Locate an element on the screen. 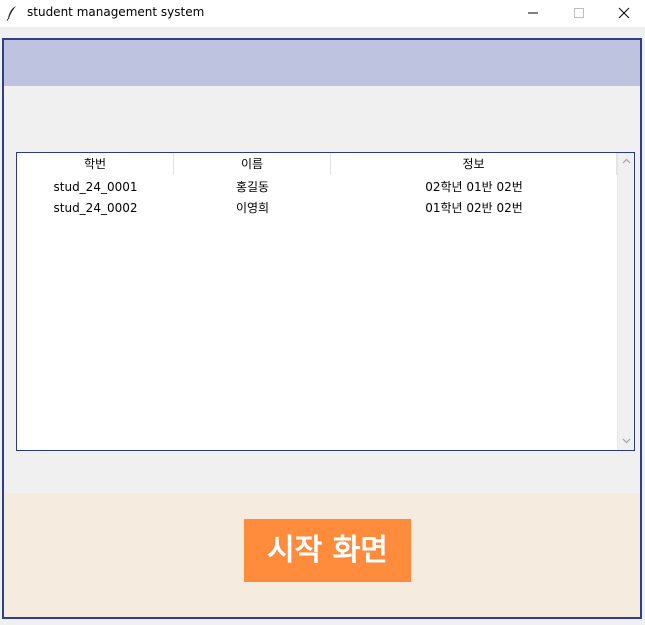 The height and width of the screenshot is (625, 645). minimize-icon is located at coordinates (533, 13).